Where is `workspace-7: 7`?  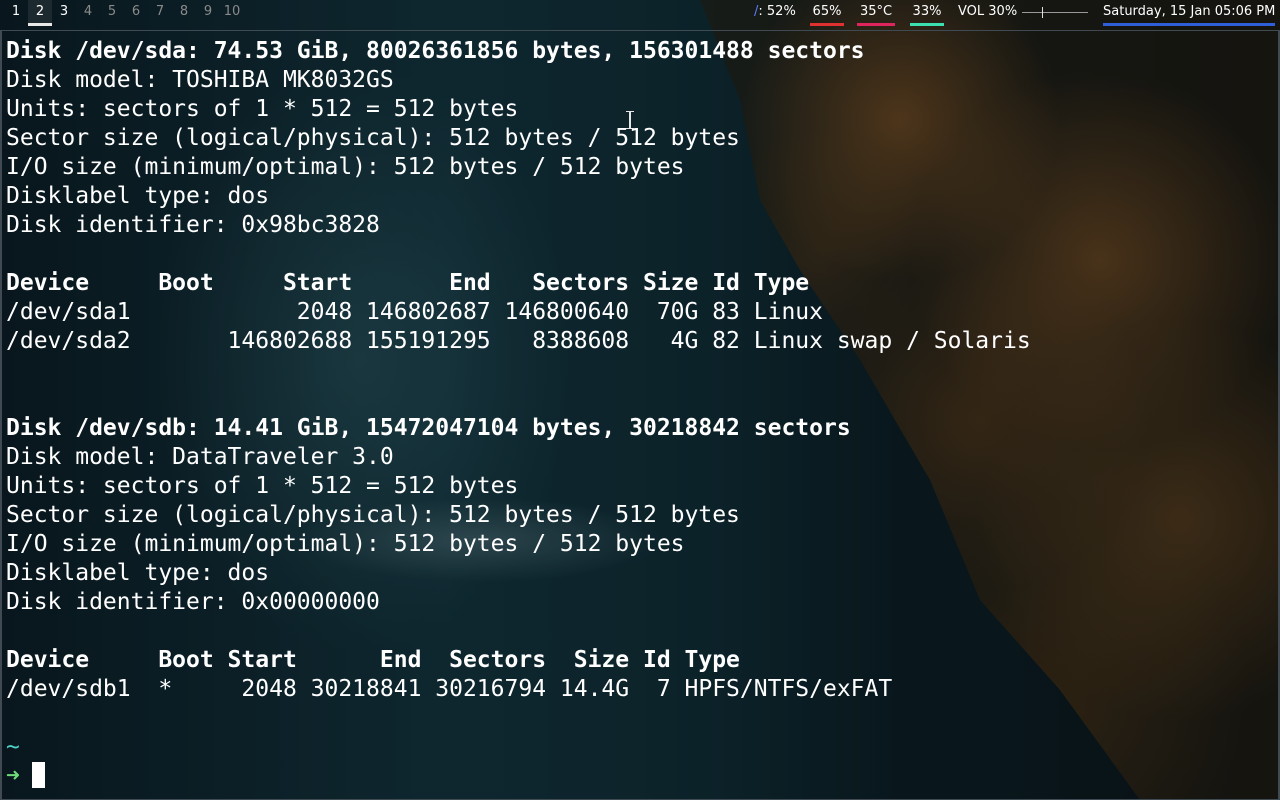
workspace-7: 7 is located at coordinates (160, 13).